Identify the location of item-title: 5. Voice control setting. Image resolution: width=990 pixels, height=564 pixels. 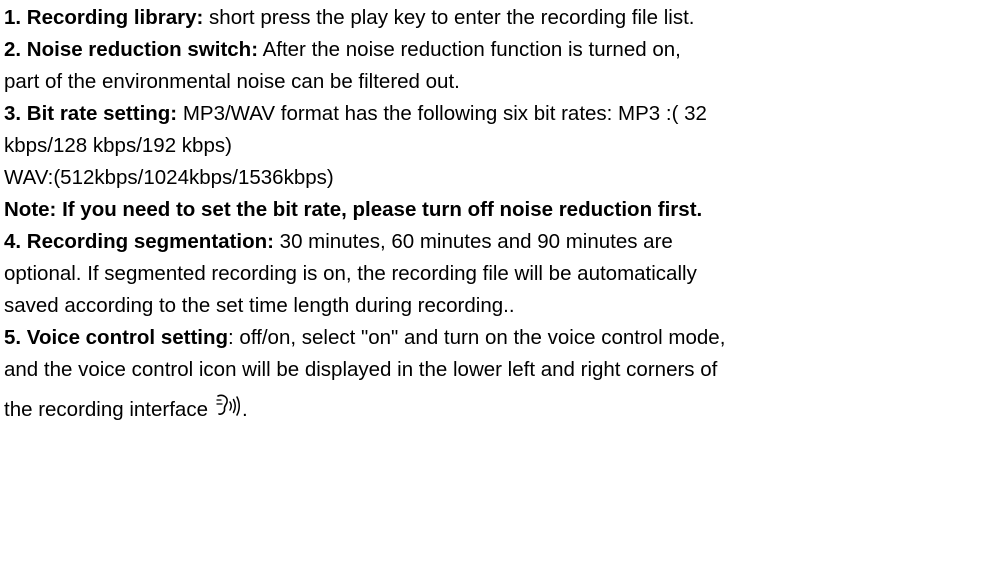
(116, 337).